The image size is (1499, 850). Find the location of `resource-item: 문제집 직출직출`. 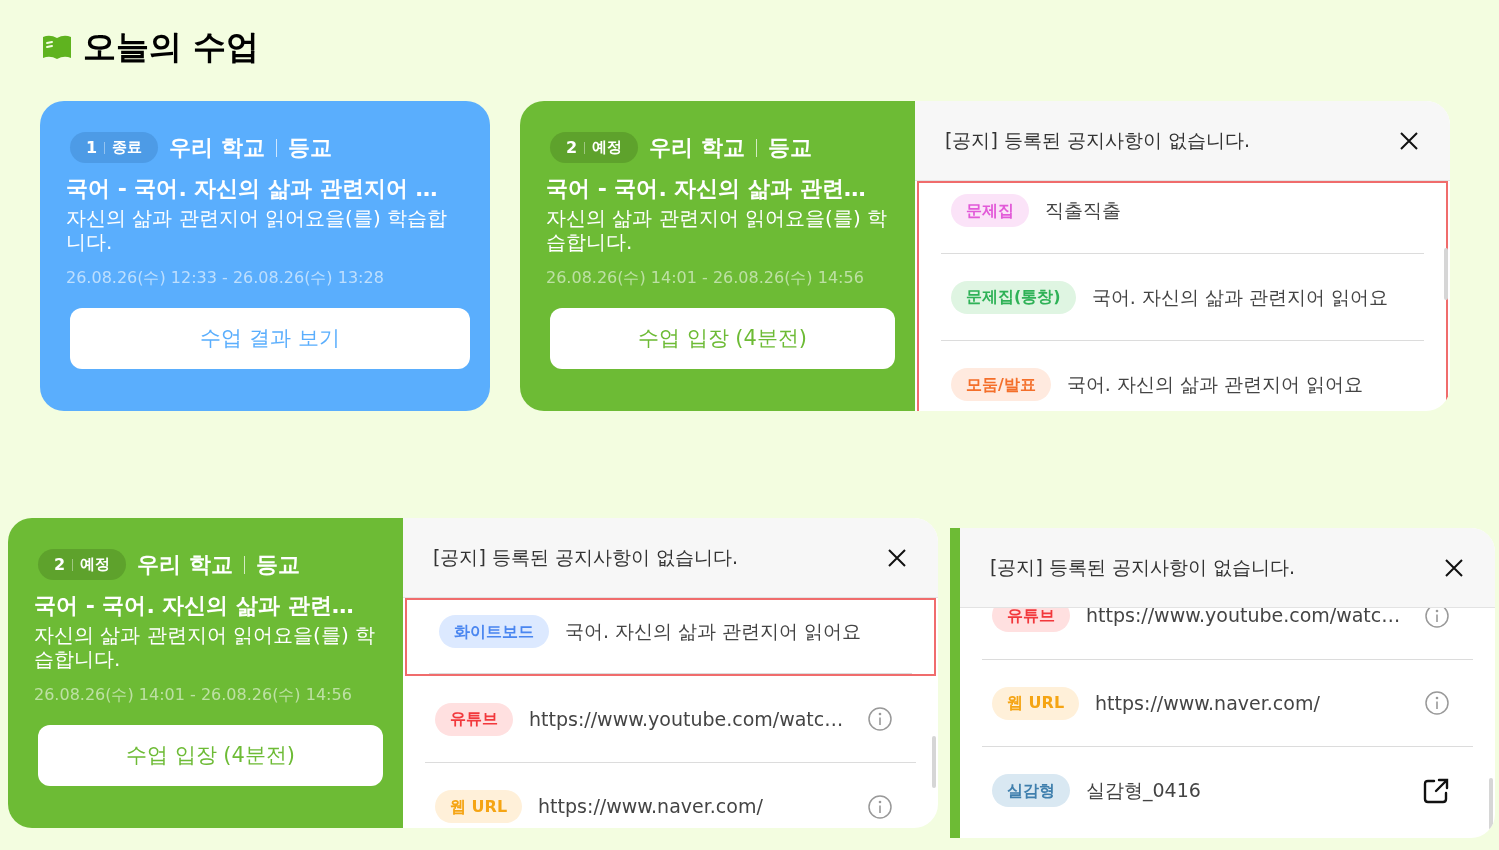

resource-item: 문제집 직출직출 is located at coordinates (1182, 218).